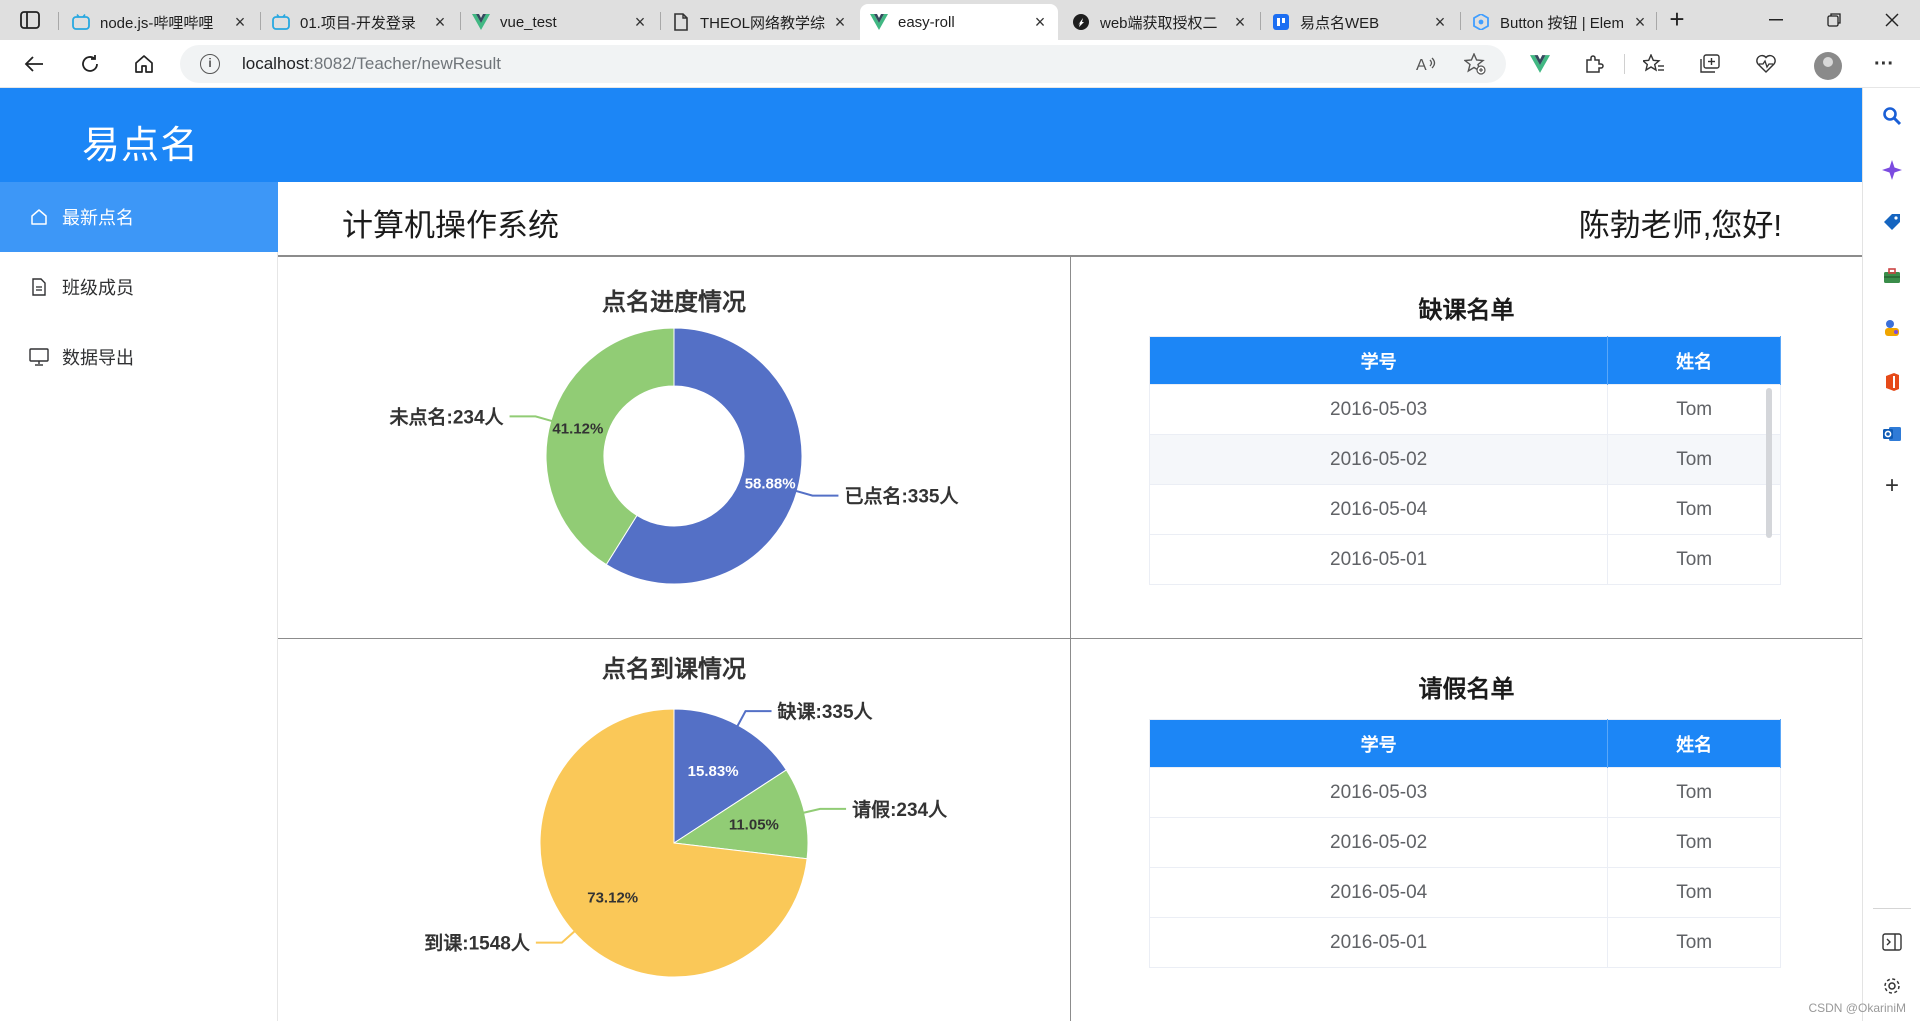  What do you see at coordinates (901, 496) in the screenshot?
I see `slice-category-label: 已点名:335人` at bounding box center [901, 496].